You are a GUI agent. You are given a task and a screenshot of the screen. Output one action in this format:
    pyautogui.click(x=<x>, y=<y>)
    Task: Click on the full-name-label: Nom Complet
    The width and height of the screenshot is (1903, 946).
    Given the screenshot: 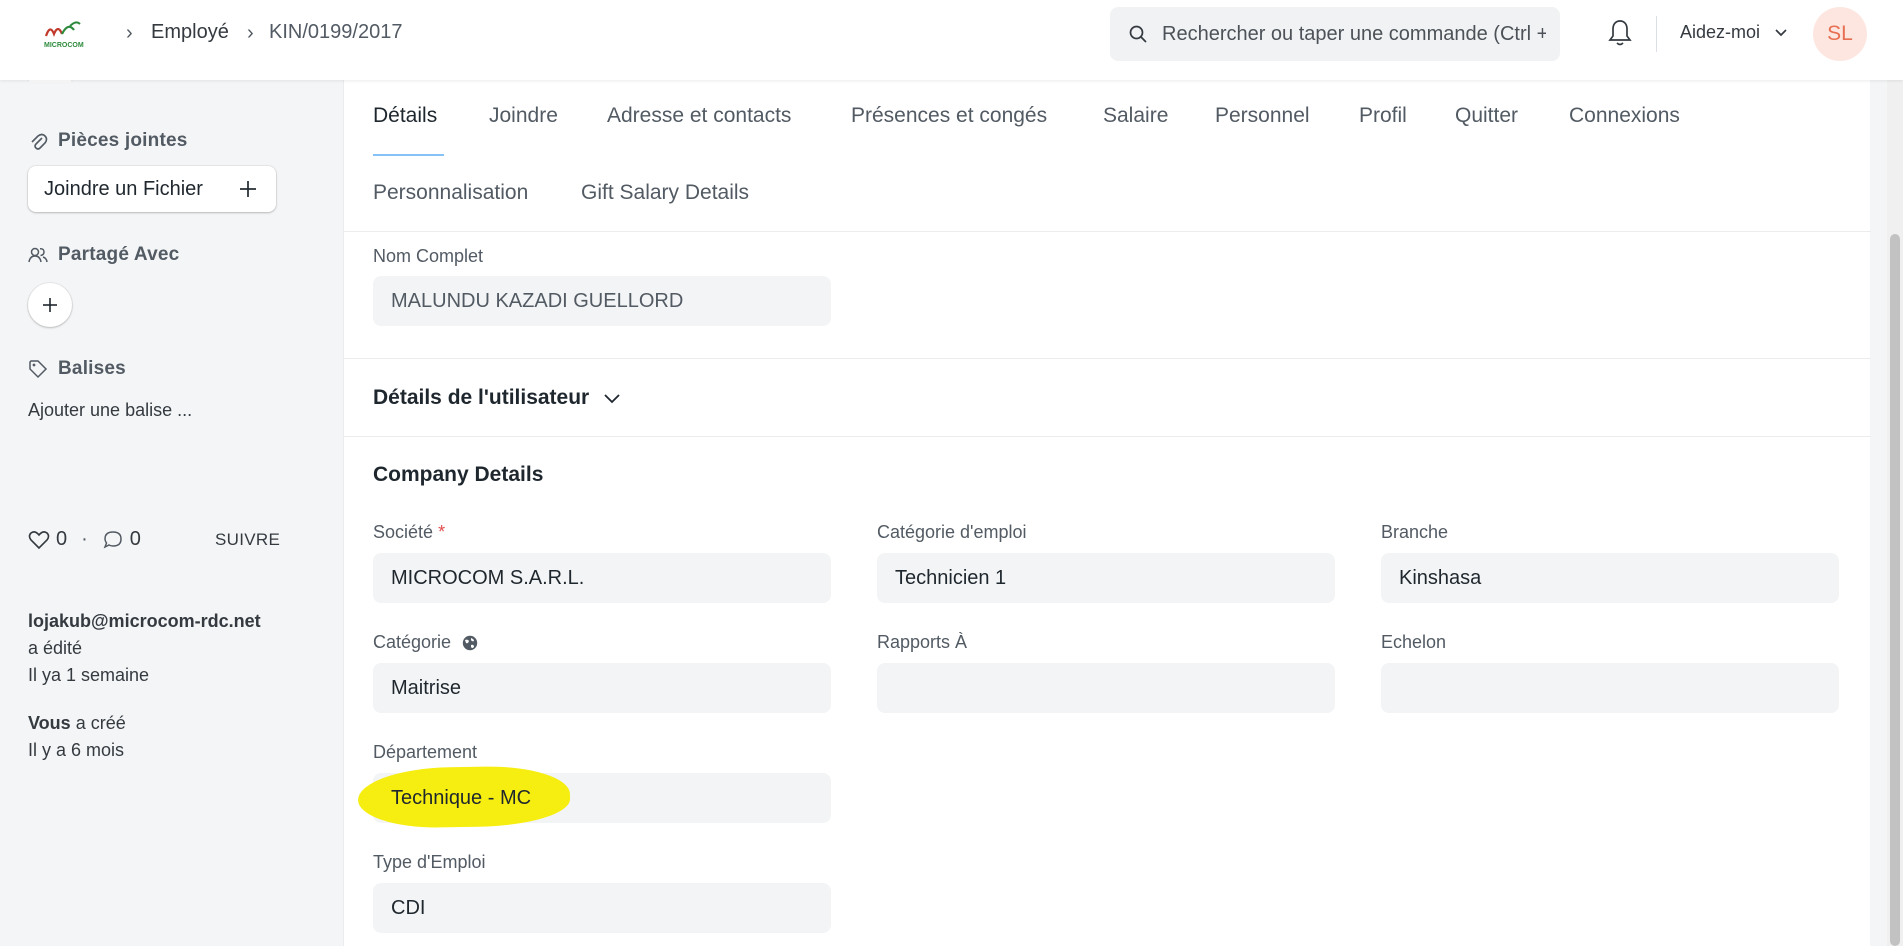 What is the action you would take?
    pyautogui.click(x=428, y=256)
    